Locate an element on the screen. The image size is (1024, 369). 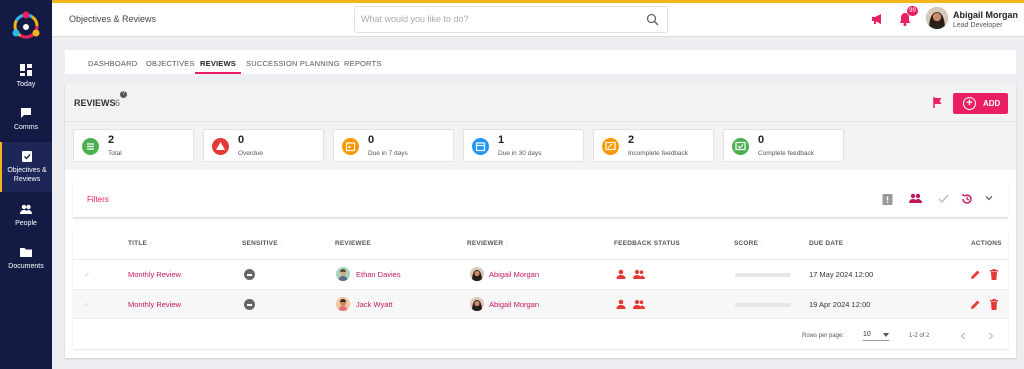
tab-reports: REPORTS is located at coordinates (363, 63).